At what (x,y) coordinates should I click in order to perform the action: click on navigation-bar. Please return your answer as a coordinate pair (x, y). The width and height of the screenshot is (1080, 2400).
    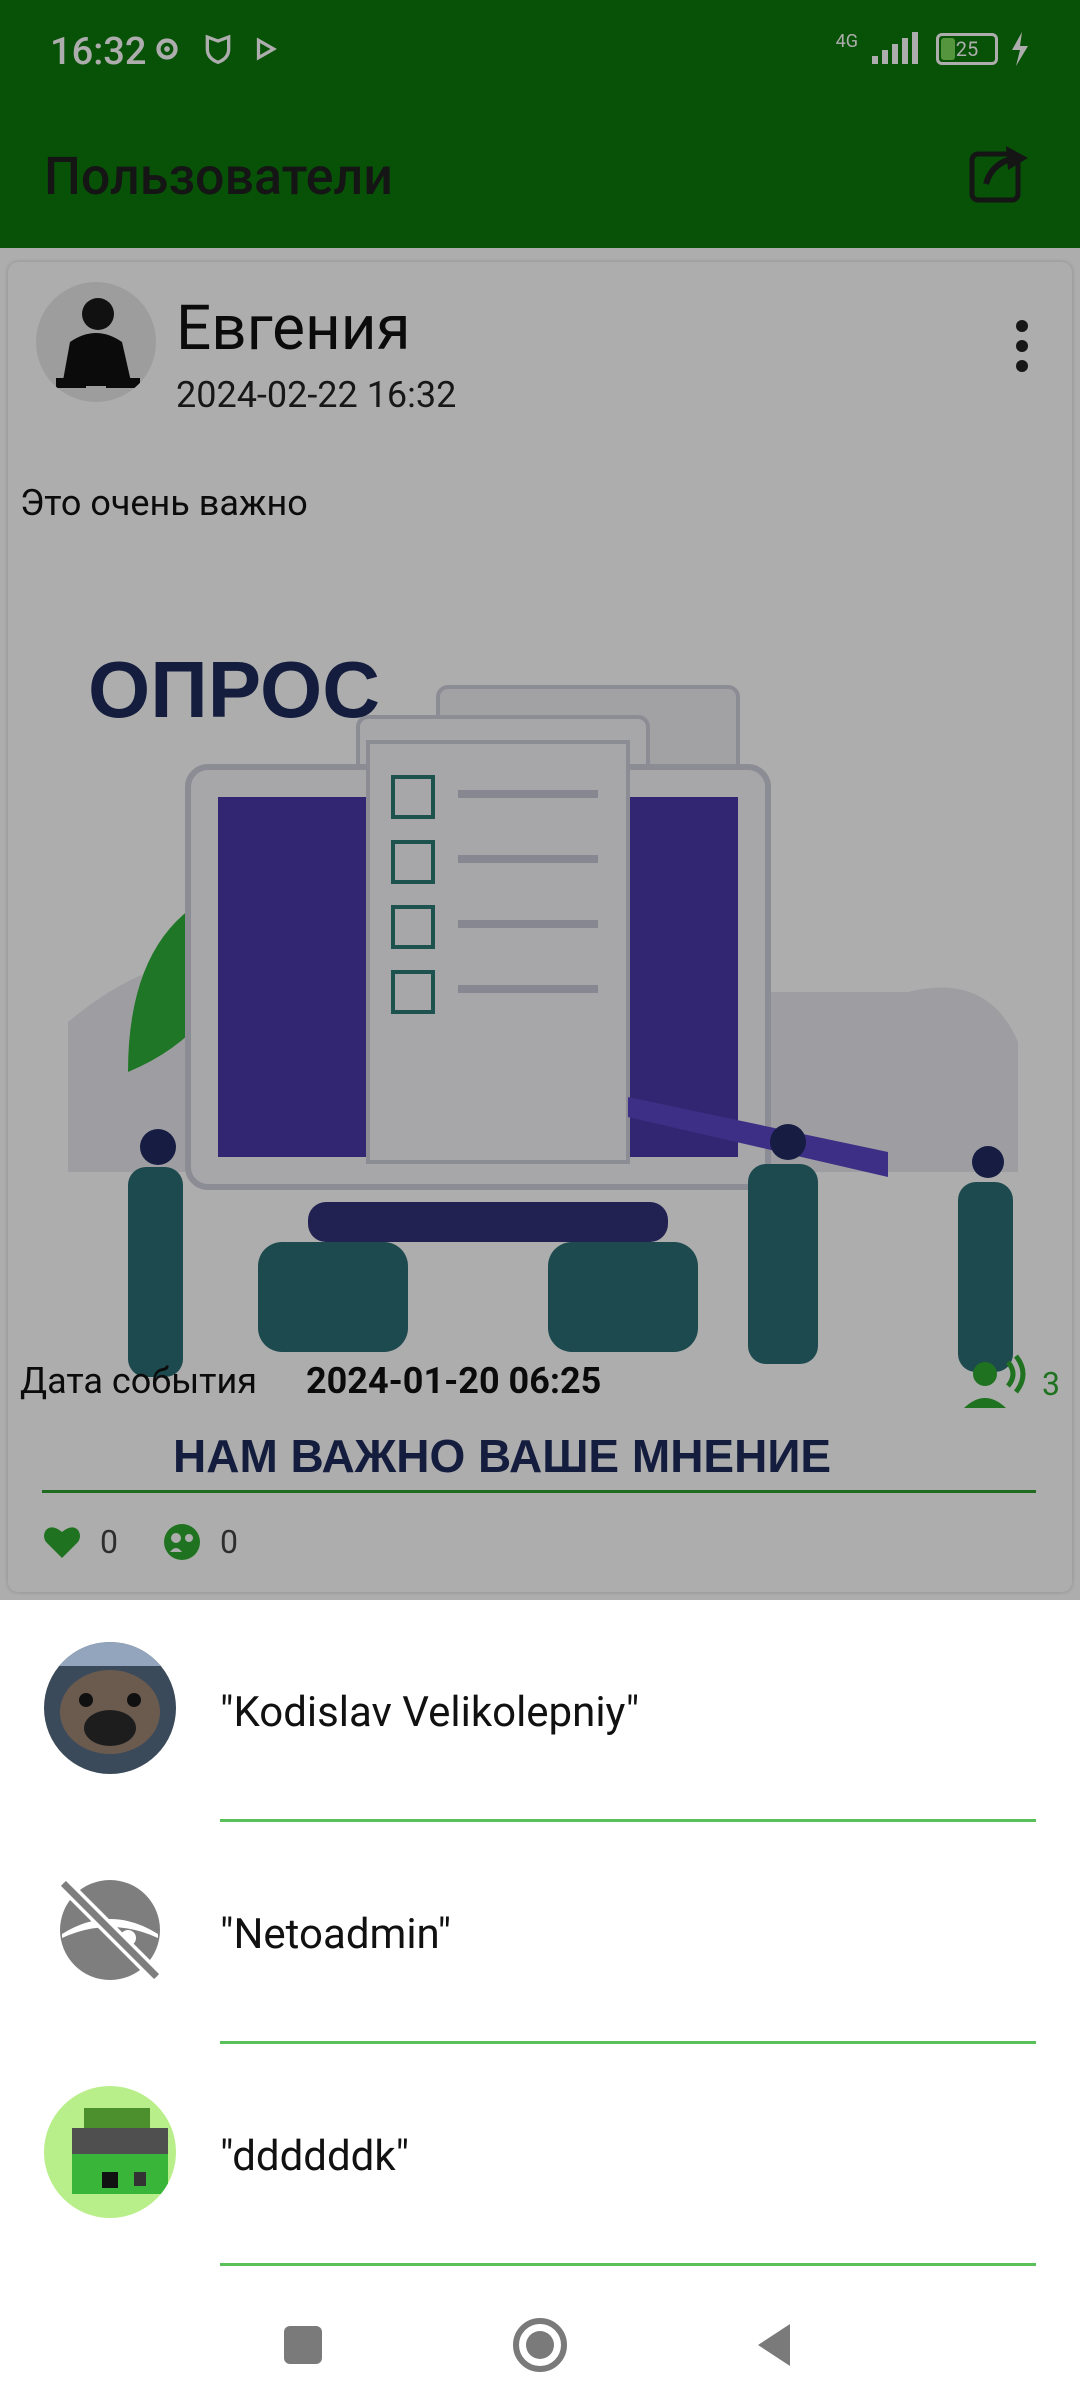
    Looking at the image, I should click on (540, 2344).